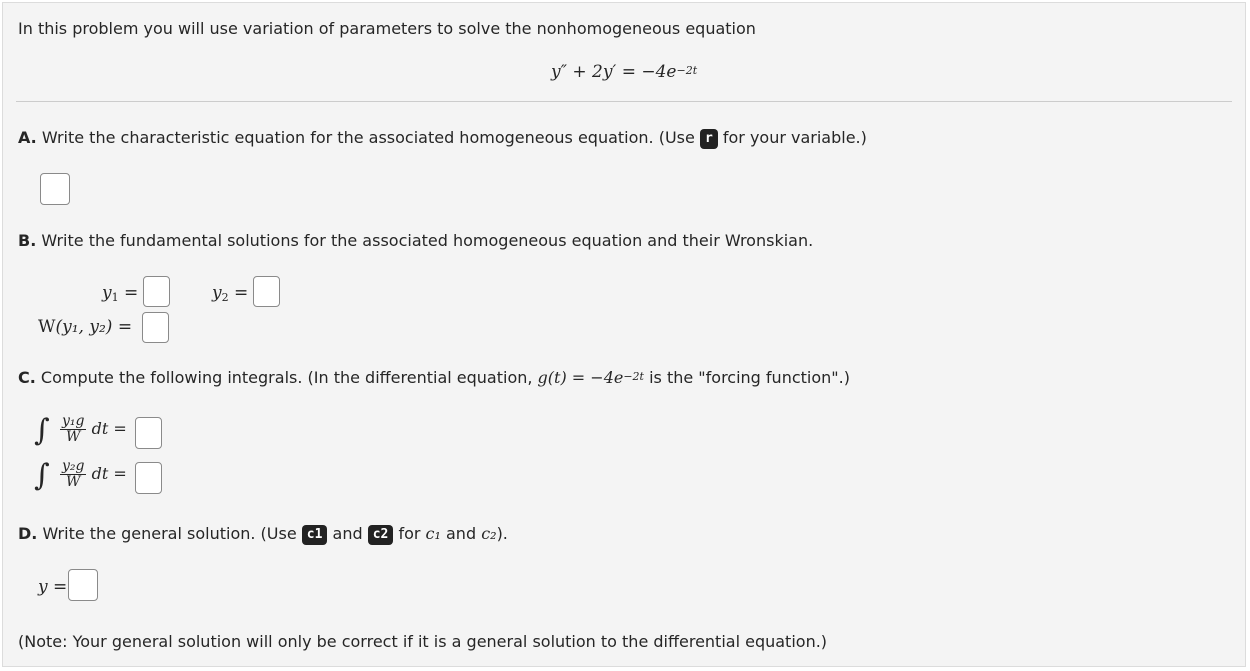  Describe the element at coordinates (708, 139) in the screenshot. I see `variable-r-chip: r` at that location.